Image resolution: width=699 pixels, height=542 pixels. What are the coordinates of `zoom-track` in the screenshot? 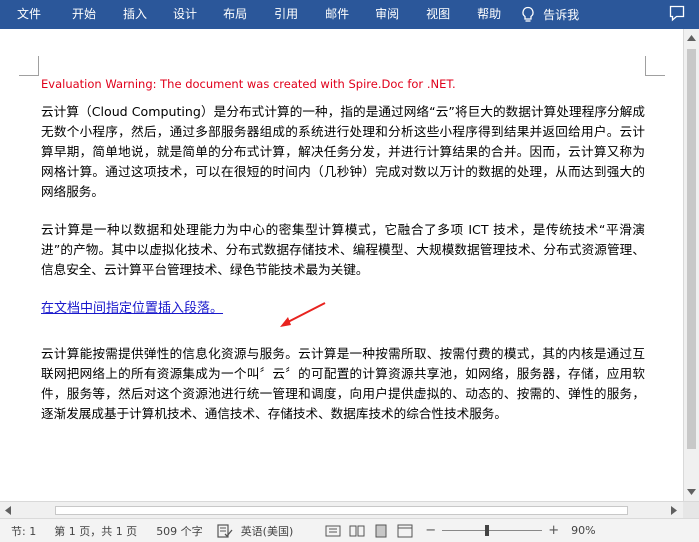 It's located at (492, 530).